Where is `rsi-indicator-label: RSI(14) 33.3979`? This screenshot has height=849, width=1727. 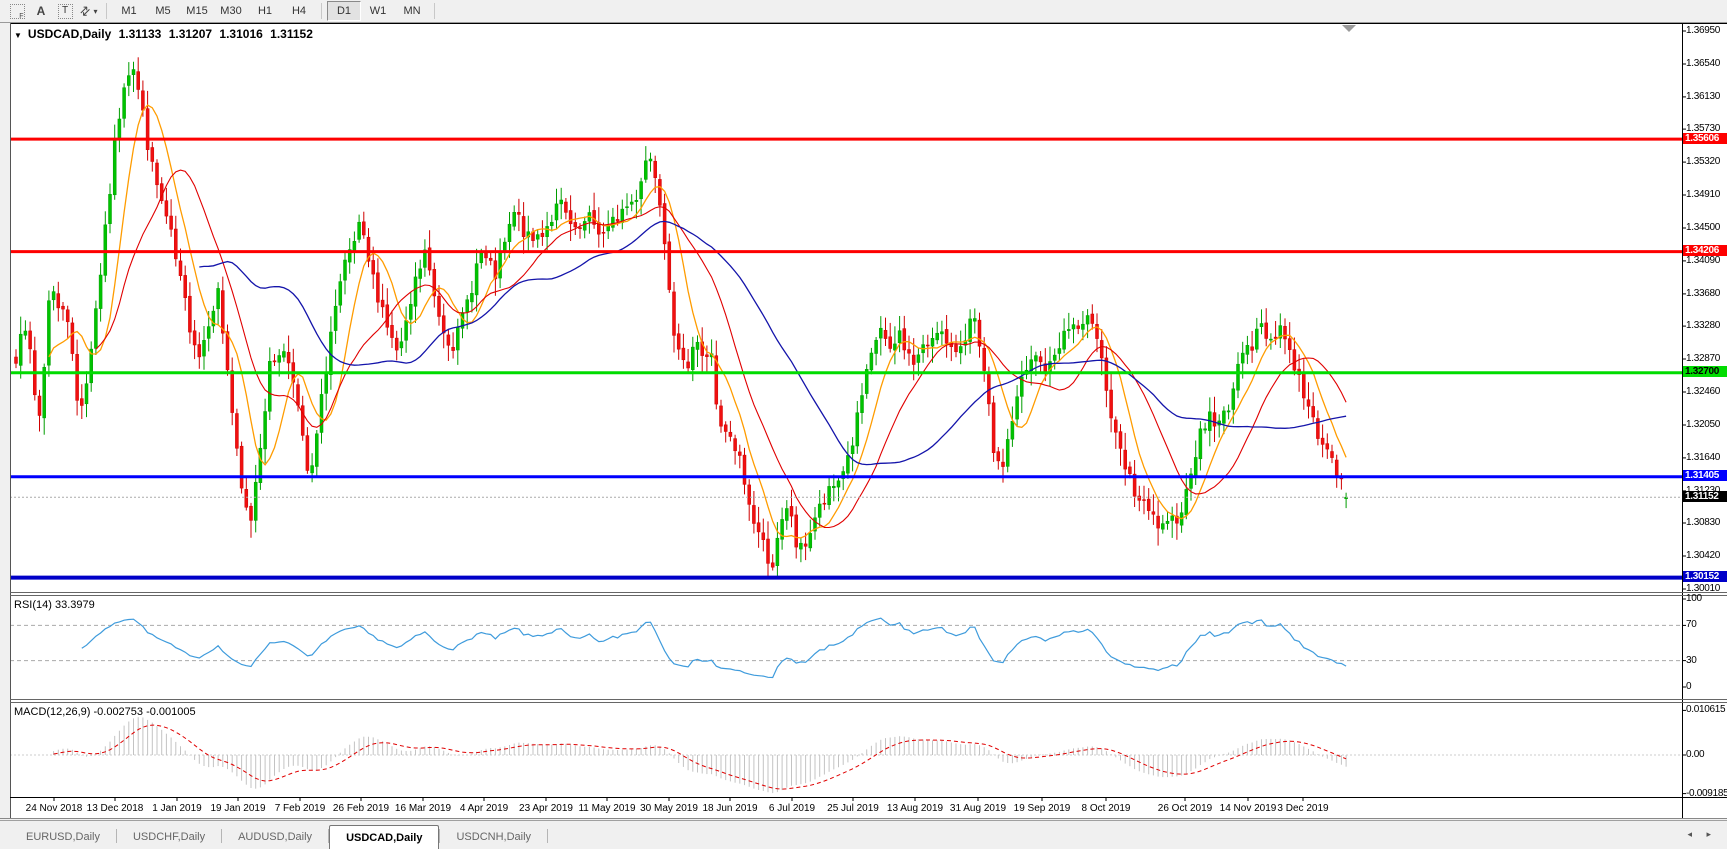
rsi-indicator-label: RSI(14) 33.3979 is located at coordinates (54, 605).